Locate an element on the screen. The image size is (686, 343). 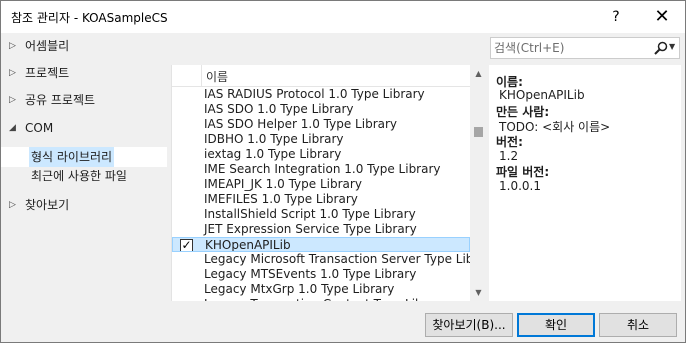
row-checkbox: ✓ is located at coordinates (186, 245).